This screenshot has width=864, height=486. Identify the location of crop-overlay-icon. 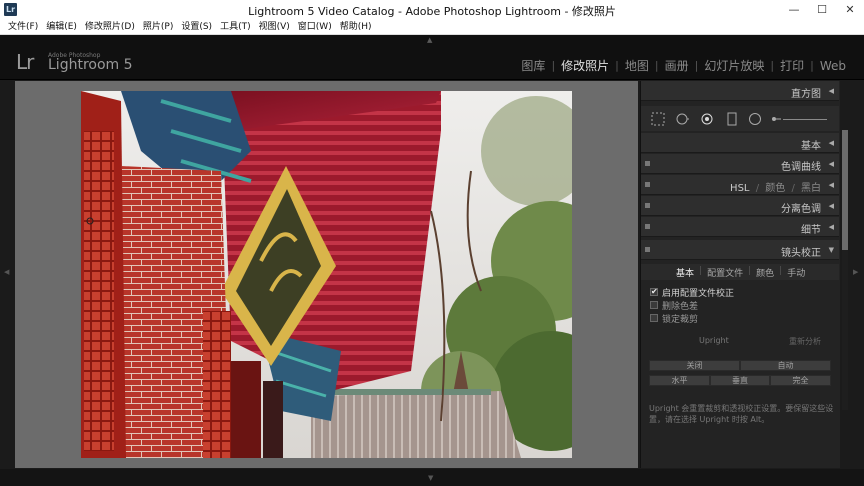
(658, 119).